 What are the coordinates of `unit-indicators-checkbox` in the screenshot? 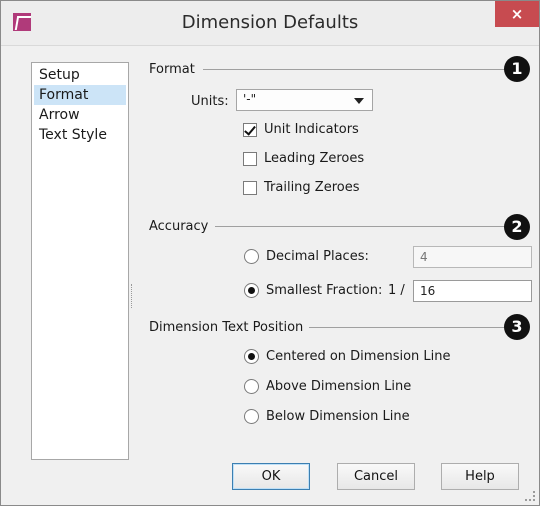 It's located at (250, 130).